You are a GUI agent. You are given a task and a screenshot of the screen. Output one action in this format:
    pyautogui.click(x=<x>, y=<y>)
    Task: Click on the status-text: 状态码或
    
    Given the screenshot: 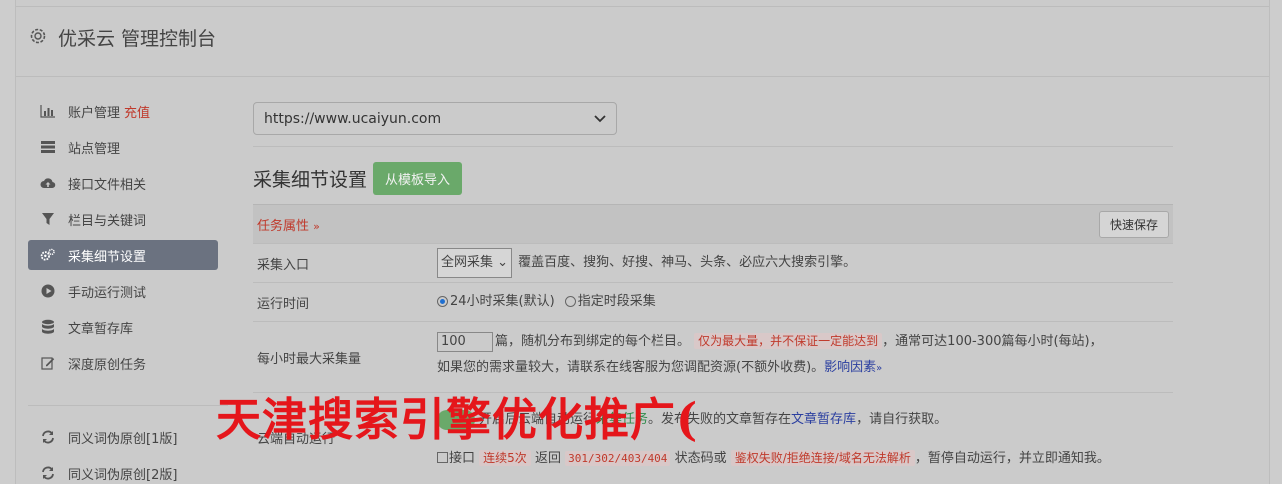 What is the action you would take?
    pyautogui.click(x=700, y=458)
    